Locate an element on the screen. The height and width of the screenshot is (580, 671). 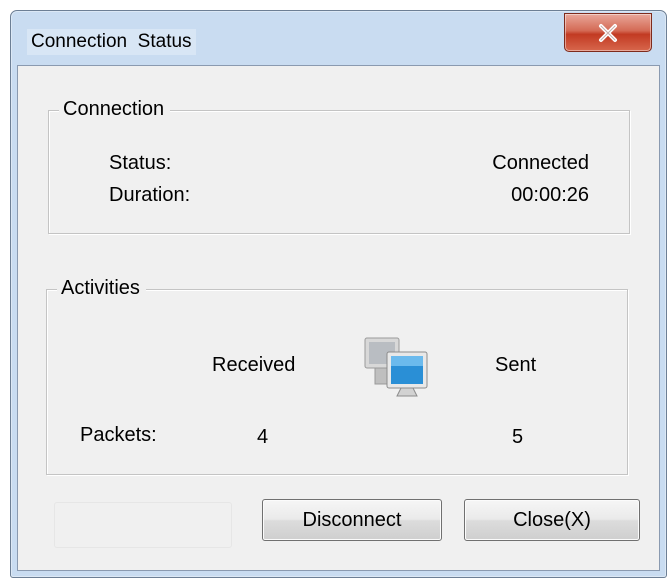
disconnect-button: Disconnect is located at coordinates (352, 520).